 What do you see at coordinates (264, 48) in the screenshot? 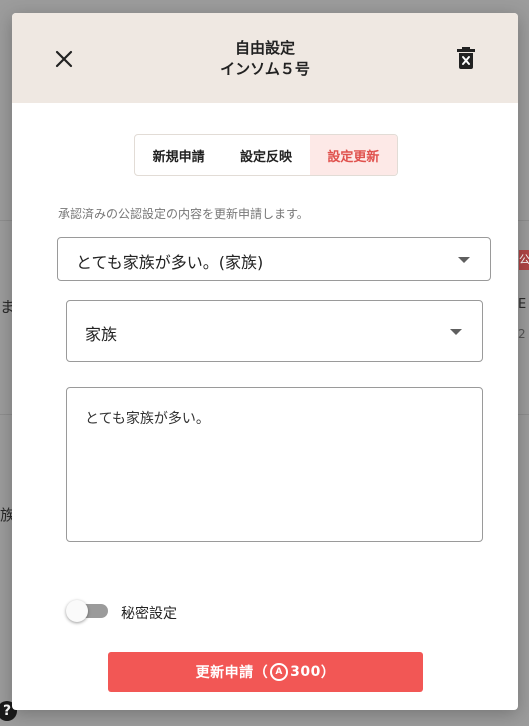
I see `modal-title: 自由設定` at bounding box center [264, 48].